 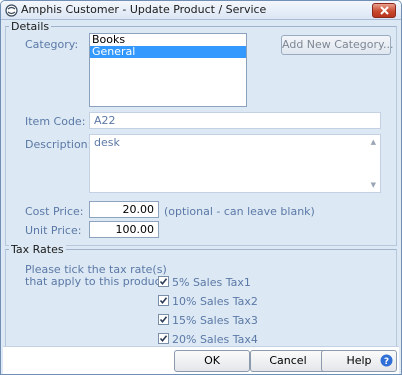 I want to click on help-button-label: Help, so click(x=359, y=360).